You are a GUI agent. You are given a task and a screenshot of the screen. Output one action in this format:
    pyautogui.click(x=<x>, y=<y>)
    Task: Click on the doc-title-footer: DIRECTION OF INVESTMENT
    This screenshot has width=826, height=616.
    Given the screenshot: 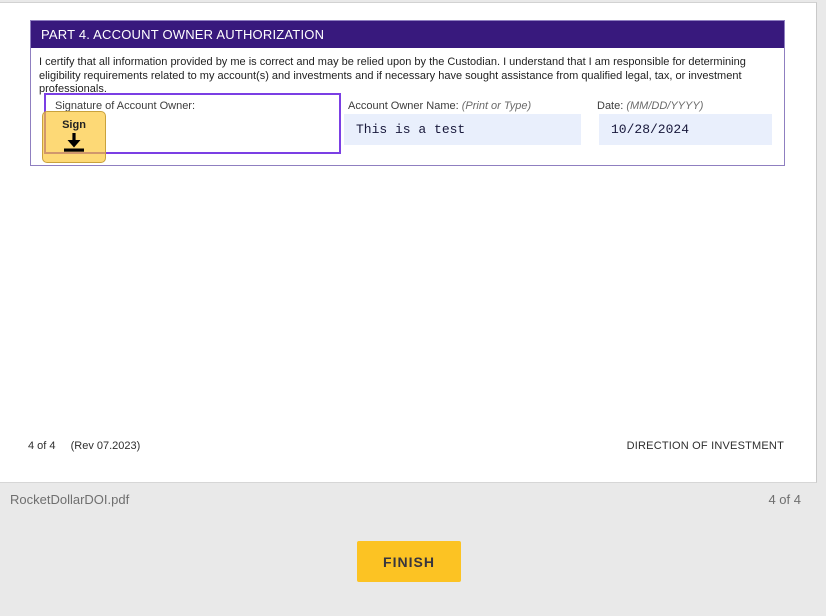 What is the action you would take?
    pyautogui.click(x=705, y=446)
    